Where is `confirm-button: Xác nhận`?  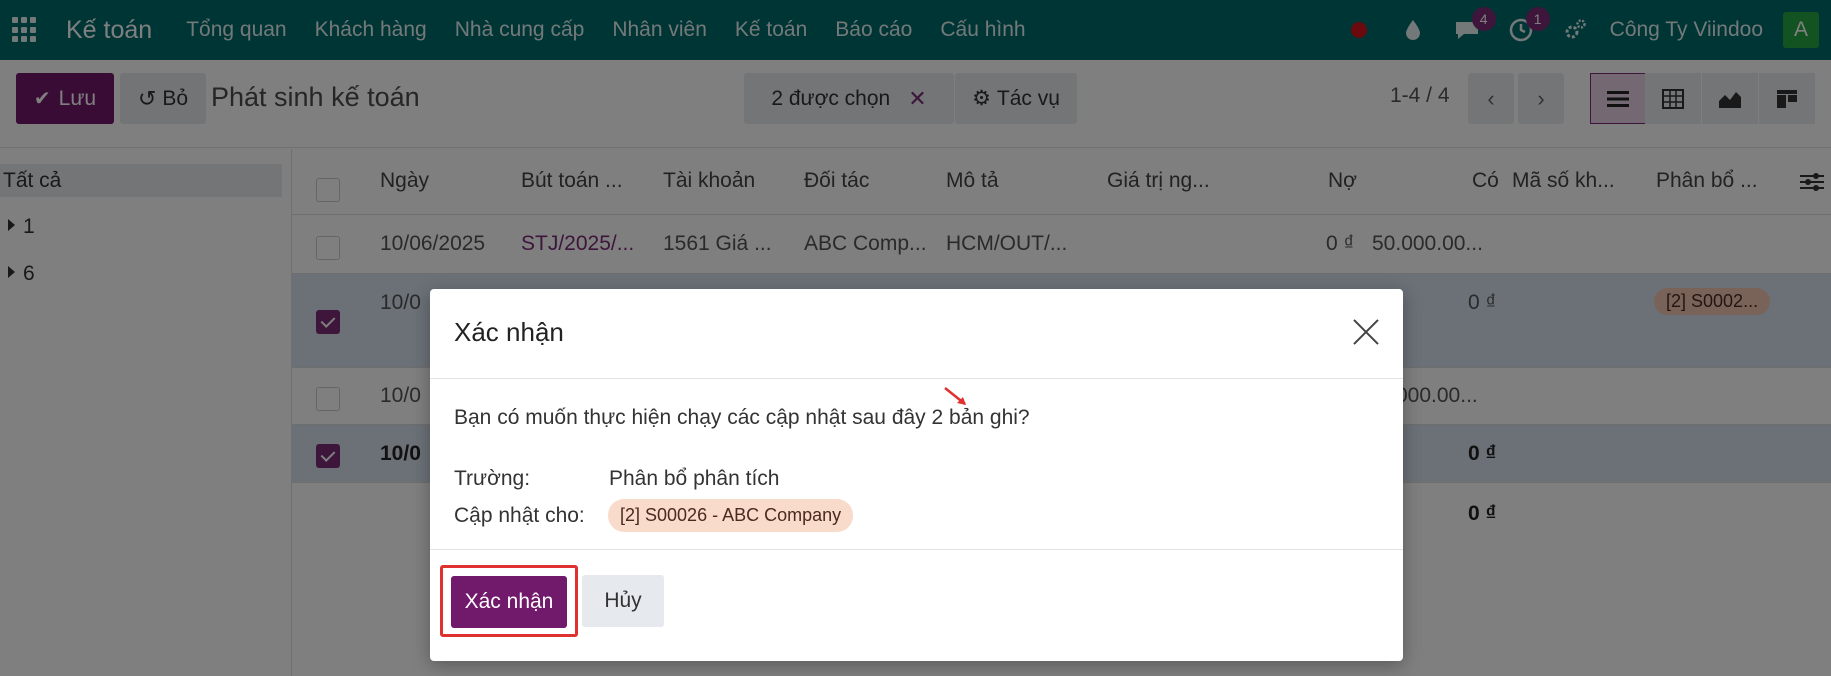
confirm-button: Xác nhận is located at coordinates (509, 602).